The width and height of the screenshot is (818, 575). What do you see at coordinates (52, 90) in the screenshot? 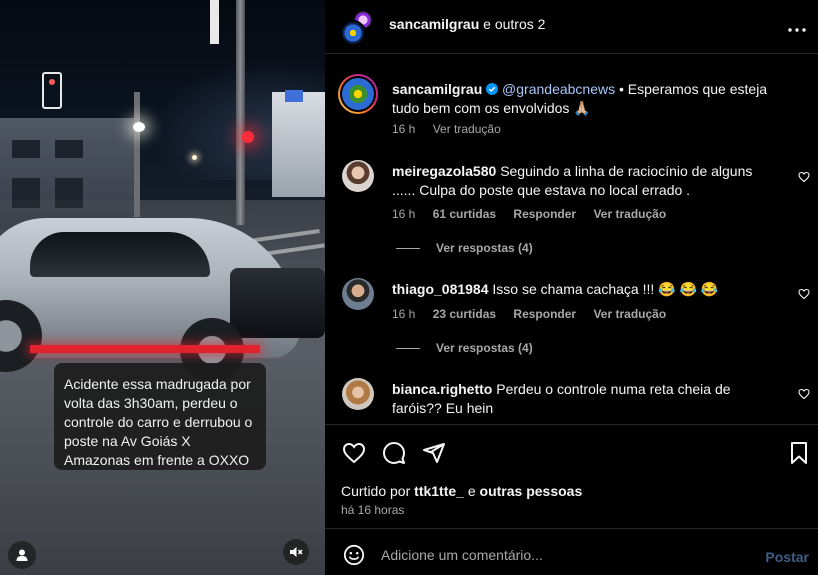
I see `traffic-light` at bounding box center [52, 90].